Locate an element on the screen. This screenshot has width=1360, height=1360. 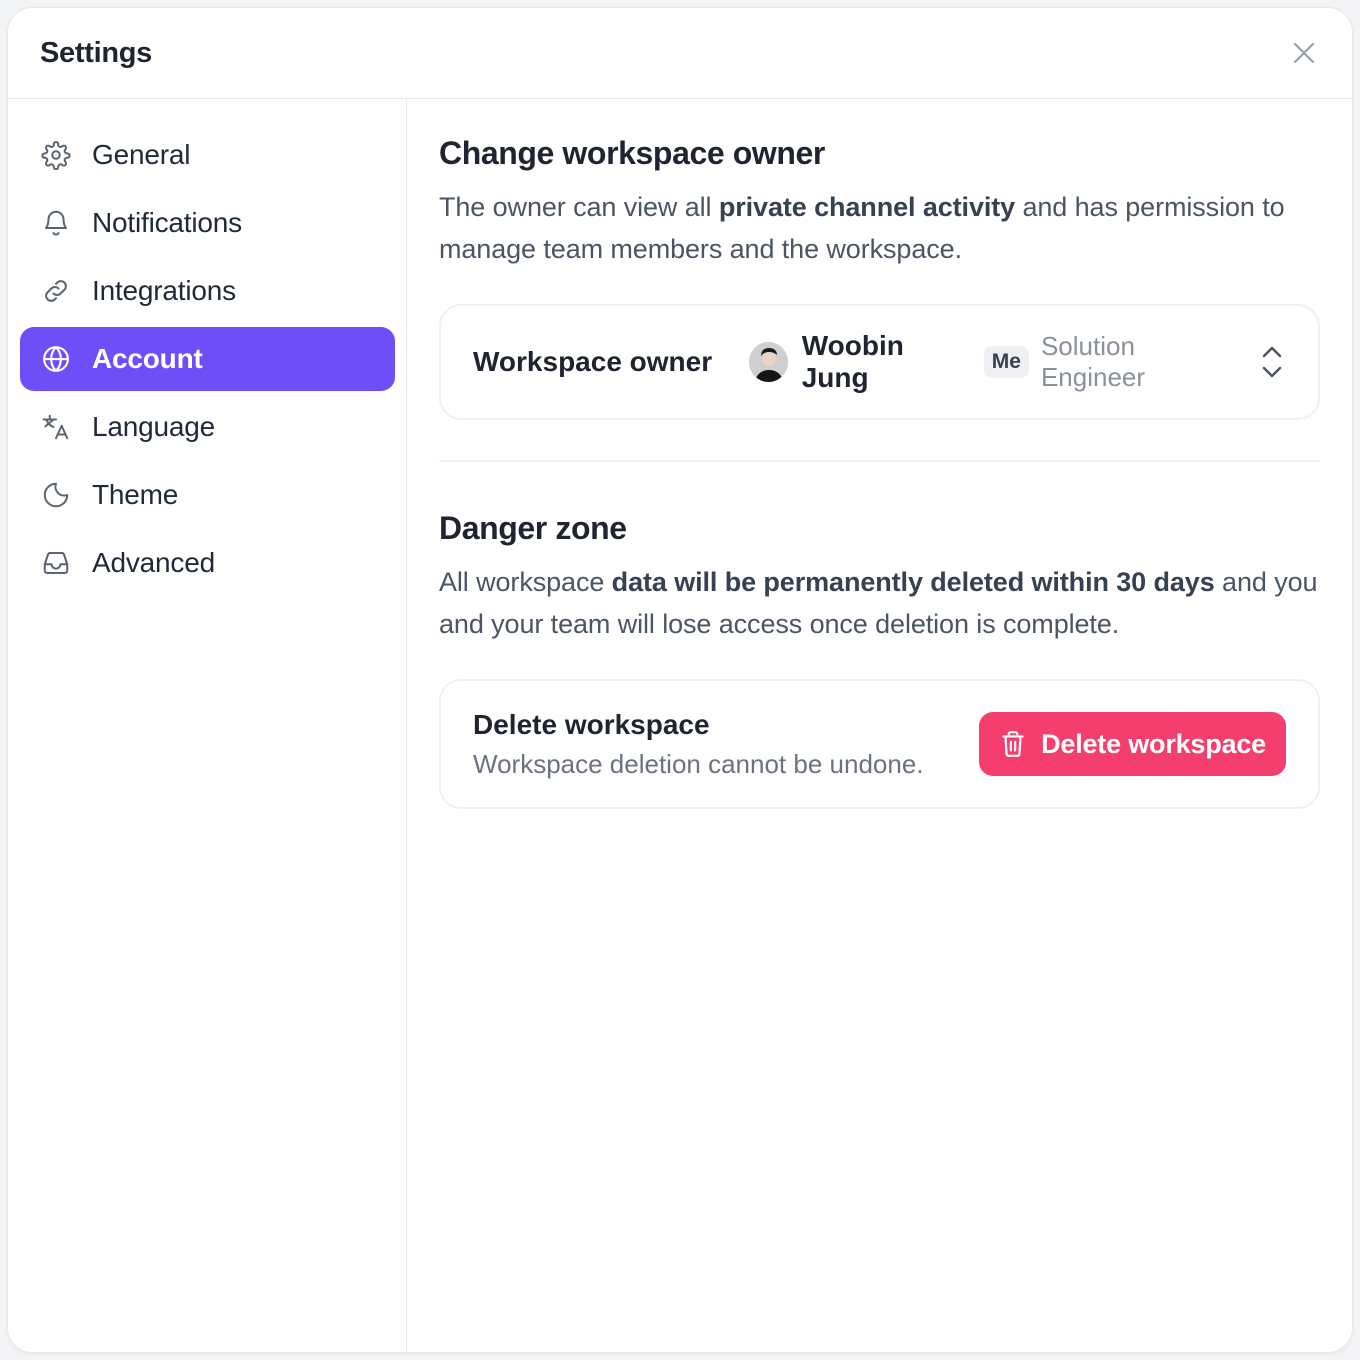
sidebar-item-language: Language is located at coordinates (207, 427).